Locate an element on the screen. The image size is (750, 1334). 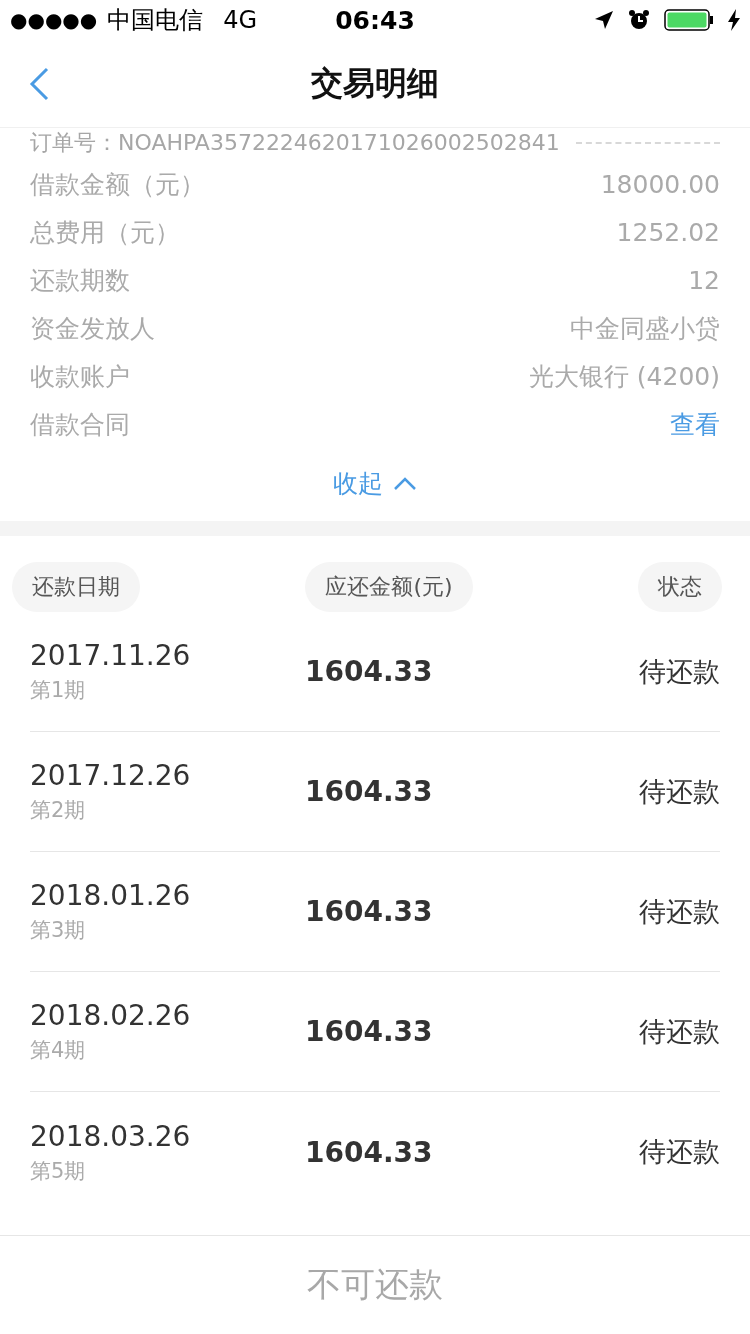
alarm-clock-icon is located at coordinates (639, 20).